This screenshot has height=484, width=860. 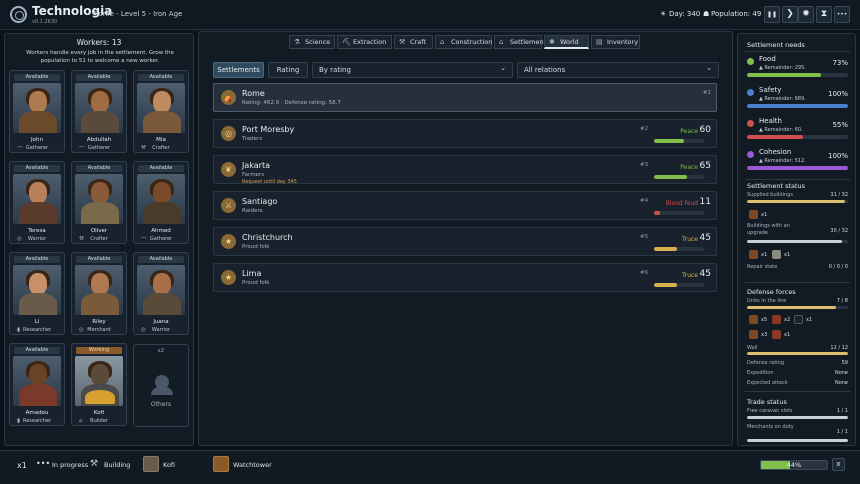 What do you see at coordinates (770, 427) in the screenshot?
I see `merchants-label: Merchants on duty` at bounding box center [770, 427].